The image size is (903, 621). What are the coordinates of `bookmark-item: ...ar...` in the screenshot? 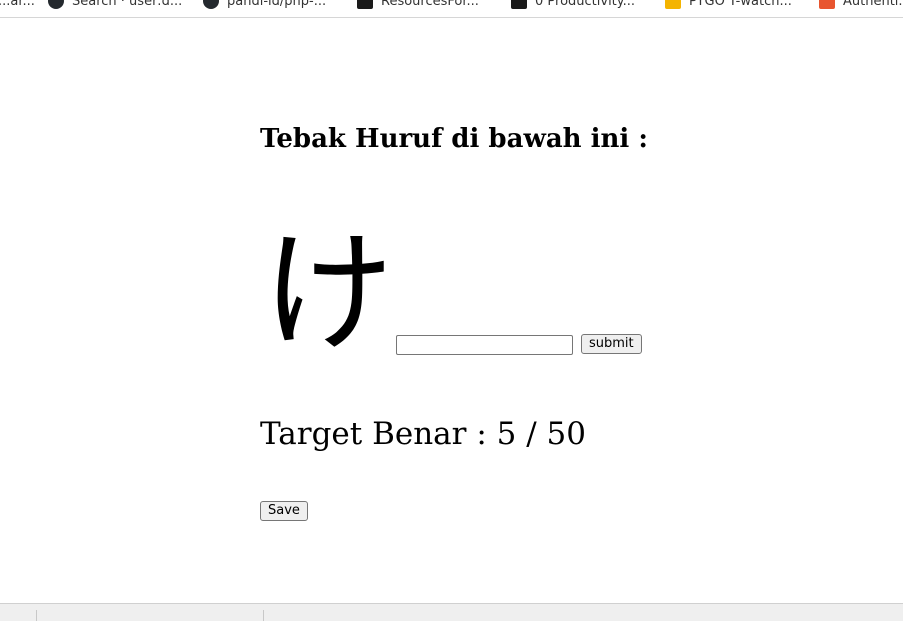 It's located at (17, 5).